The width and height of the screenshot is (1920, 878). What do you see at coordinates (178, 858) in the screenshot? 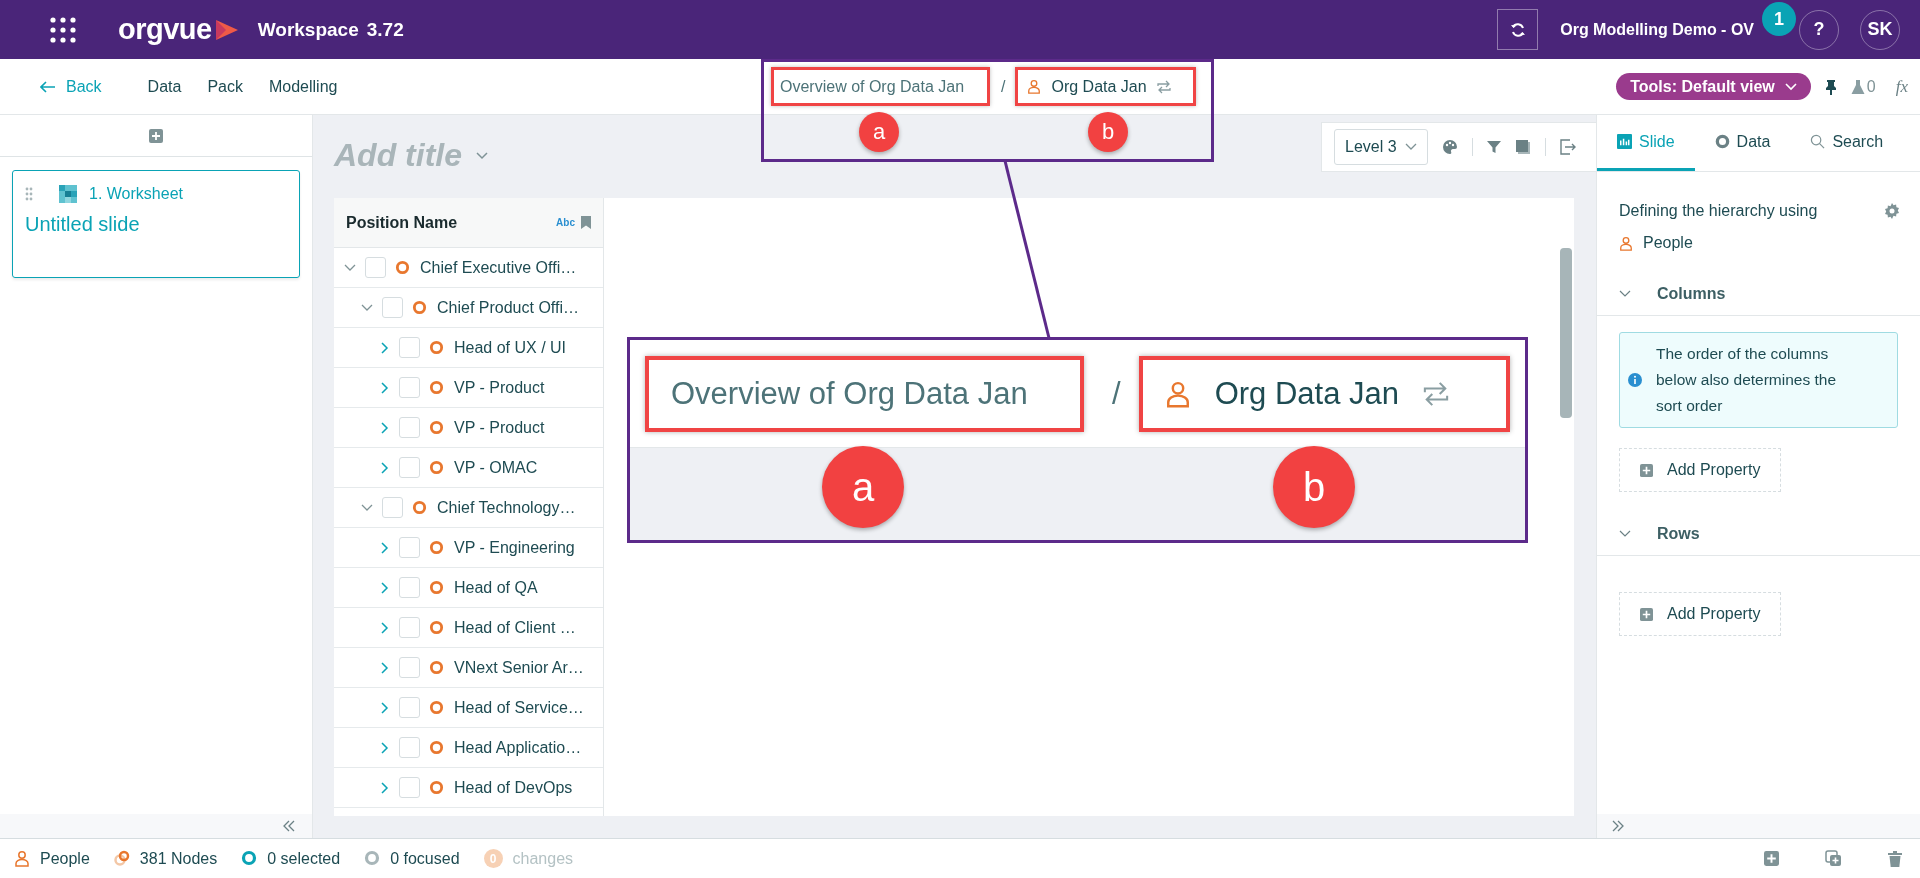
I see `status-text: 381 Nodes` at bounding box center [178, 858].